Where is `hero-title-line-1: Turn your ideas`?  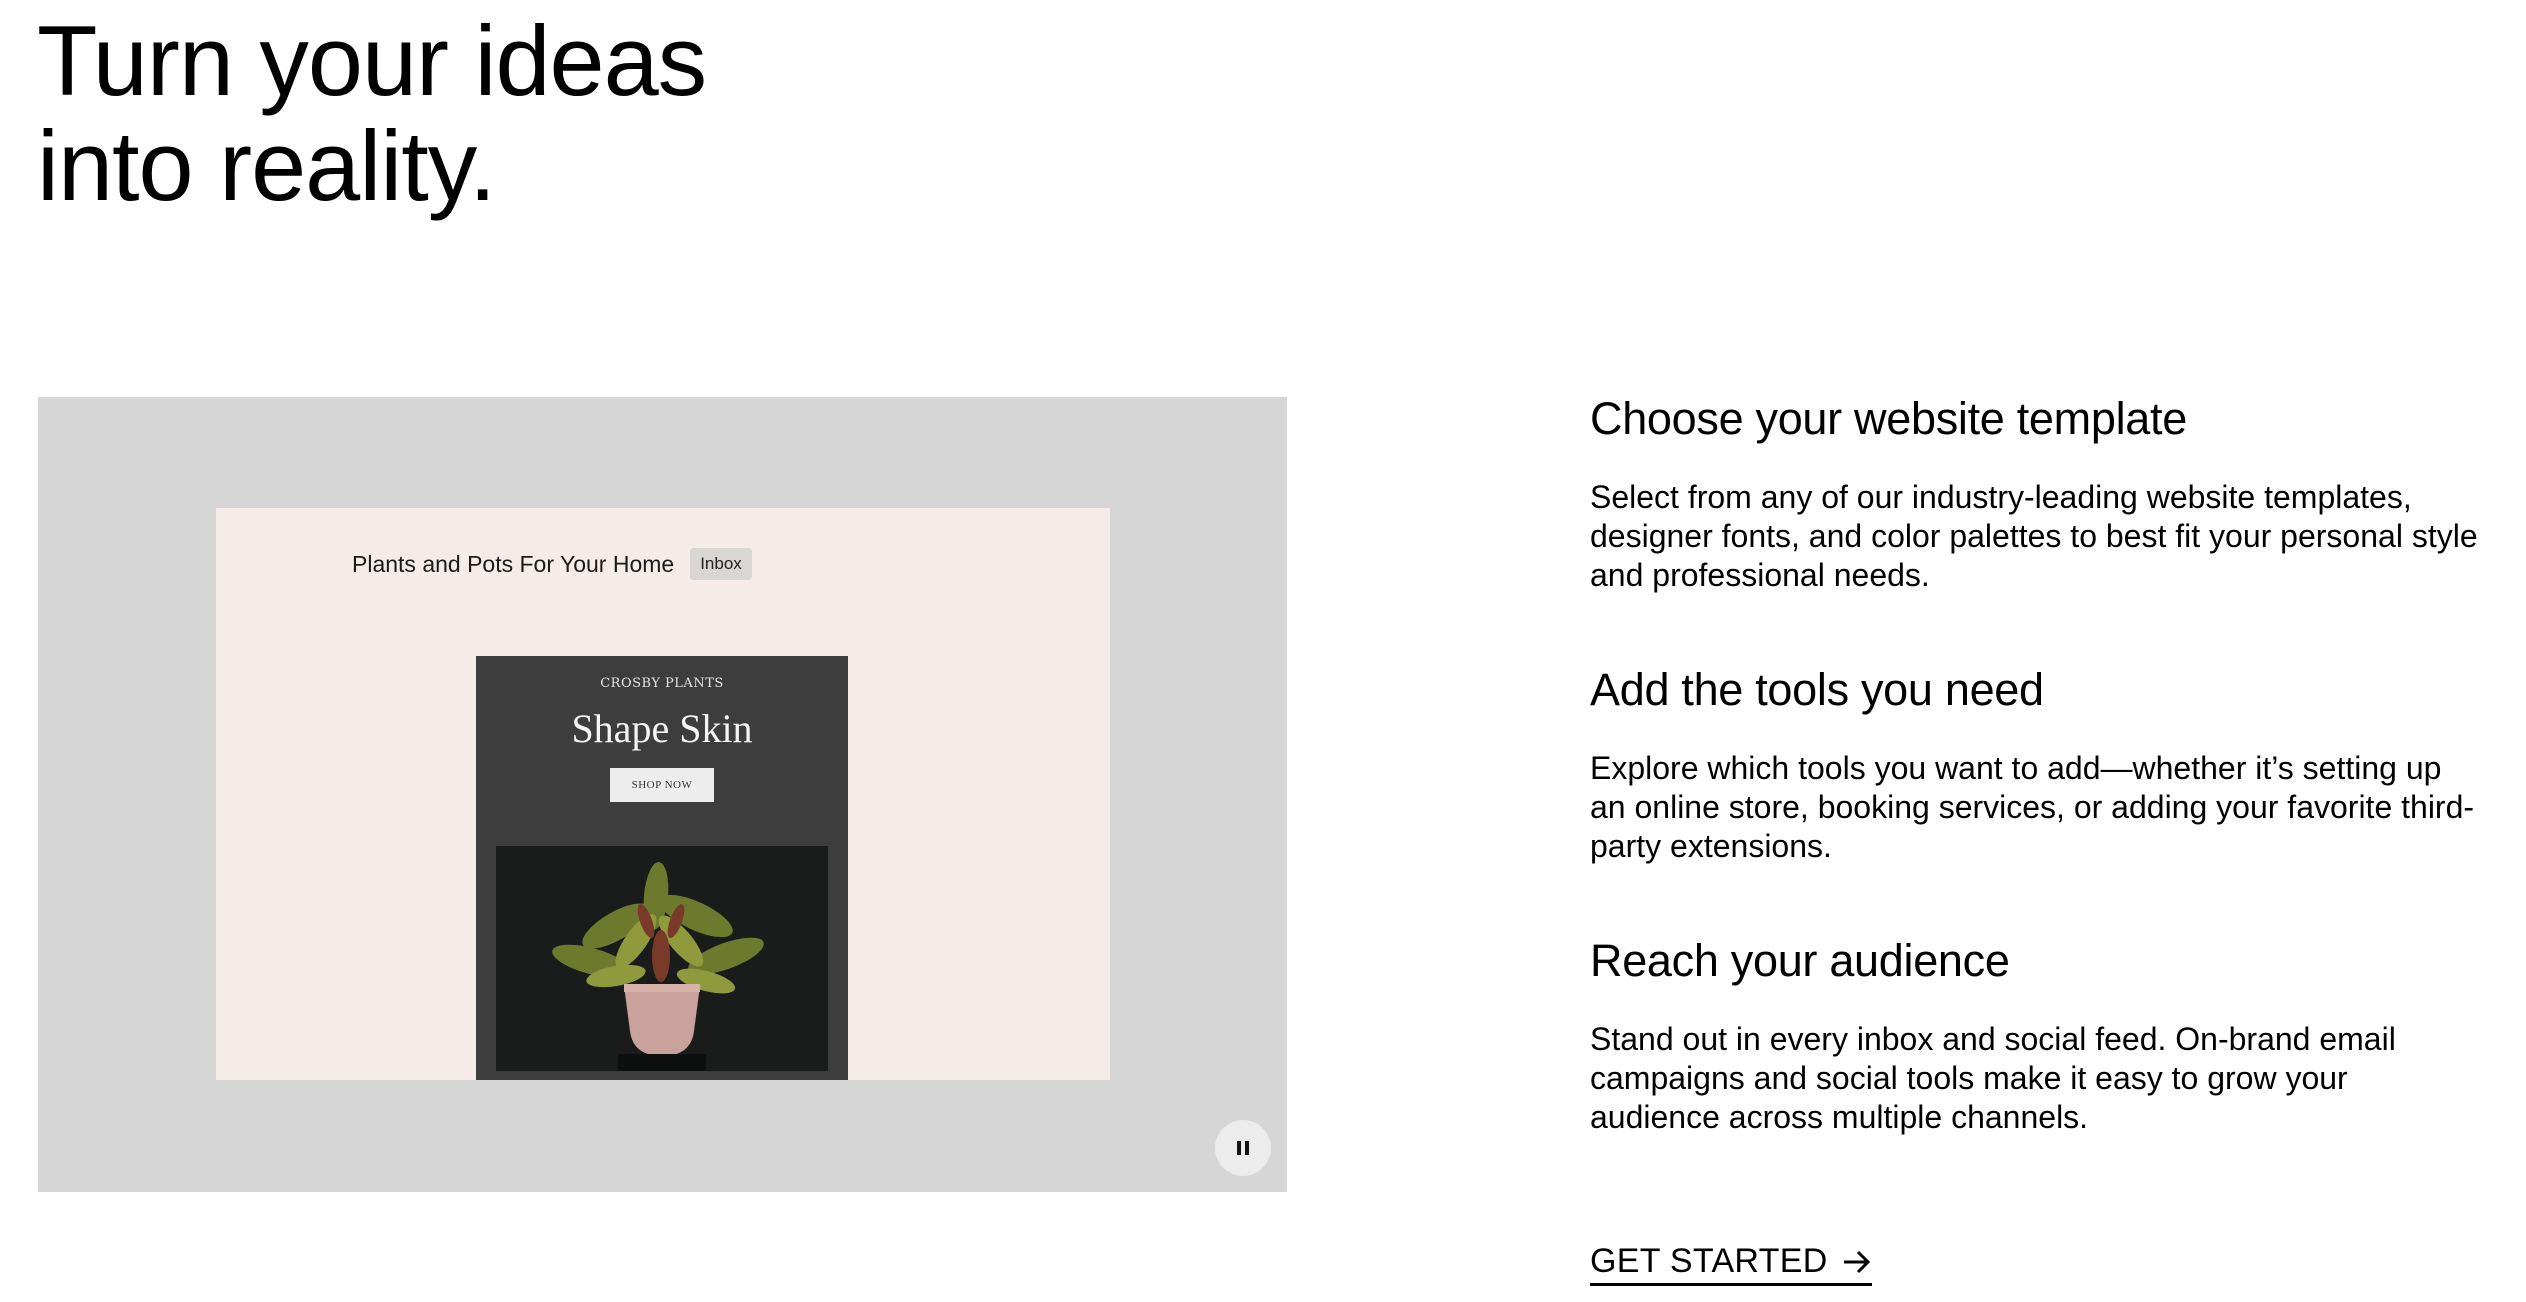
hero-title-line-1: Turn your ideas is located at coordinates (372, 60).